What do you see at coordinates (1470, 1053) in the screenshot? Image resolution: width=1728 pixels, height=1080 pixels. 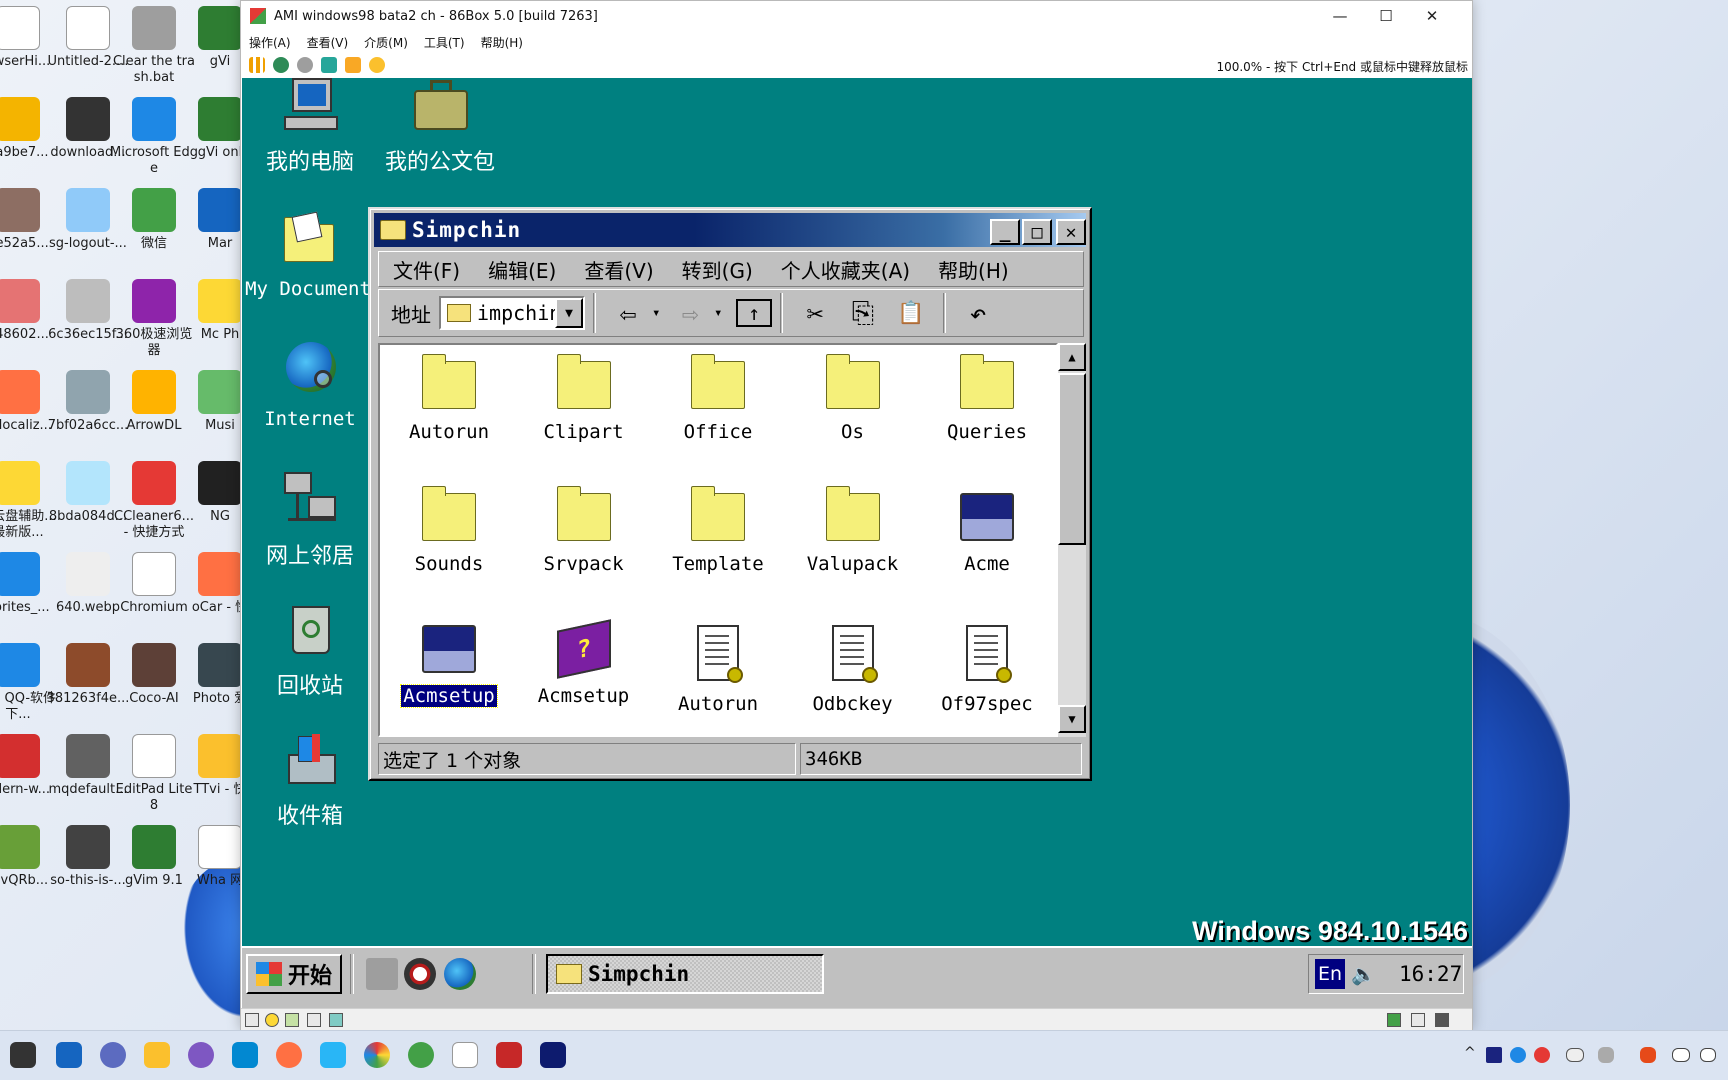 I see `chevron-up-icon: ^` at bounding box center [1470, 1053].